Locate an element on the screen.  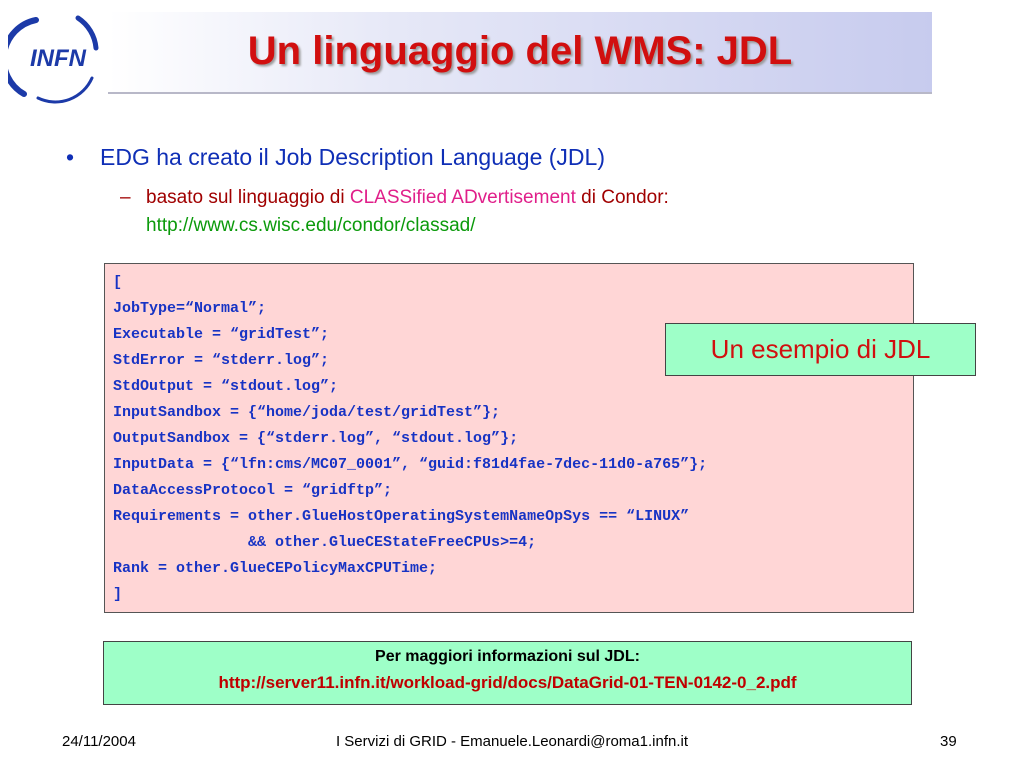
example-callout: Un esempio di JDL is located at coordinates (820, 349).